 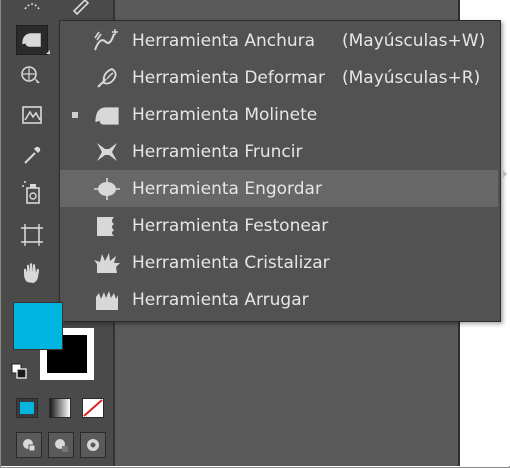 I want to click on perspective-grid-tool-icon, so click(x=32, y=115).